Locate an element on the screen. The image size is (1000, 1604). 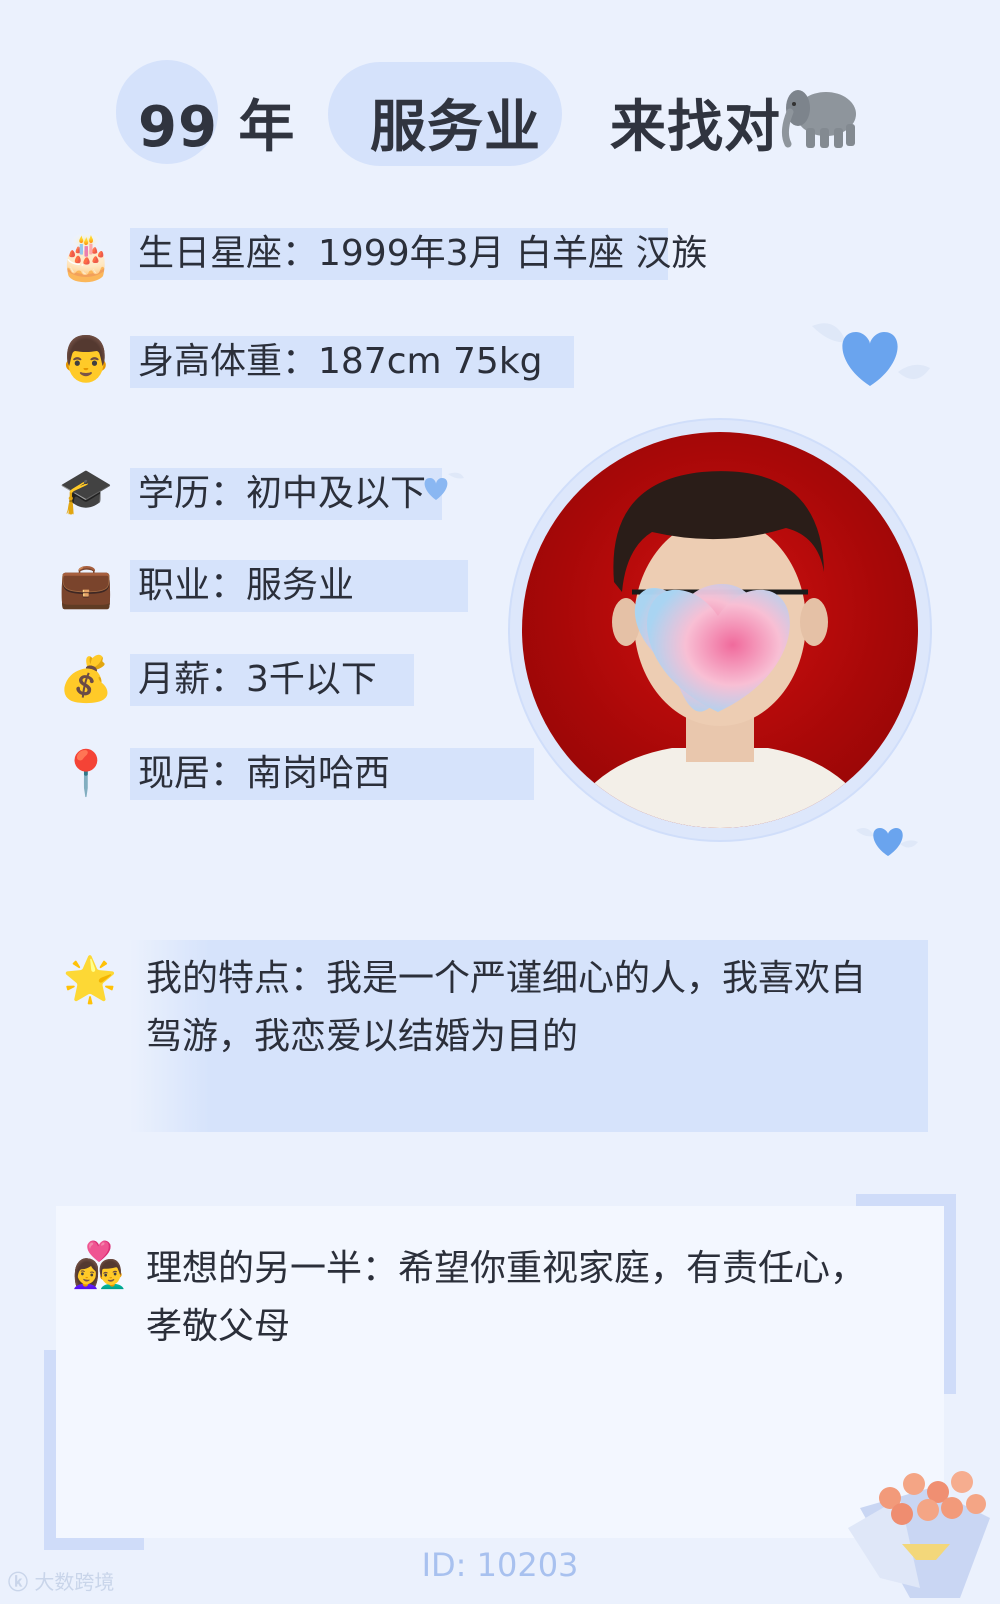
traits-line-2: 驾游，我恋爱以结婚为目的 is located at coordinates (362, 1036).